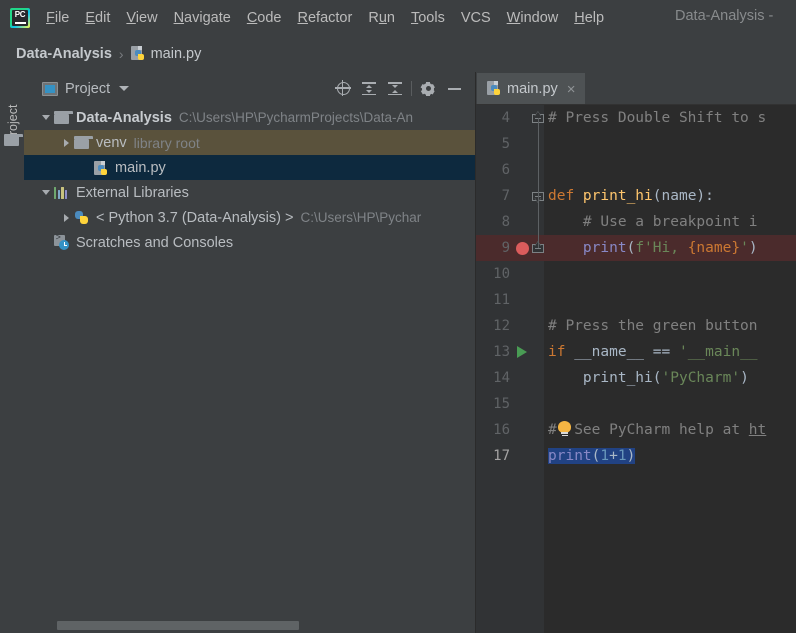 This screenshot has width=796, height=633. What do you see at coordinates (20, 17) in the screenshot?
I see `pycharm-logo-icon: PC` at bounding box center [20, 17].